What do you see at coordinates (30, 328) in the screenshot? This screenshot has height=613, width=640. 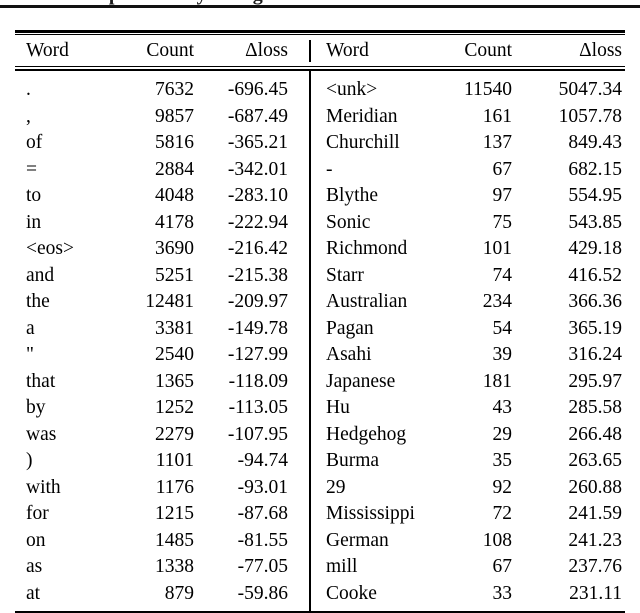 I see `cell-left-word: a` at bounding box center [30, 328].